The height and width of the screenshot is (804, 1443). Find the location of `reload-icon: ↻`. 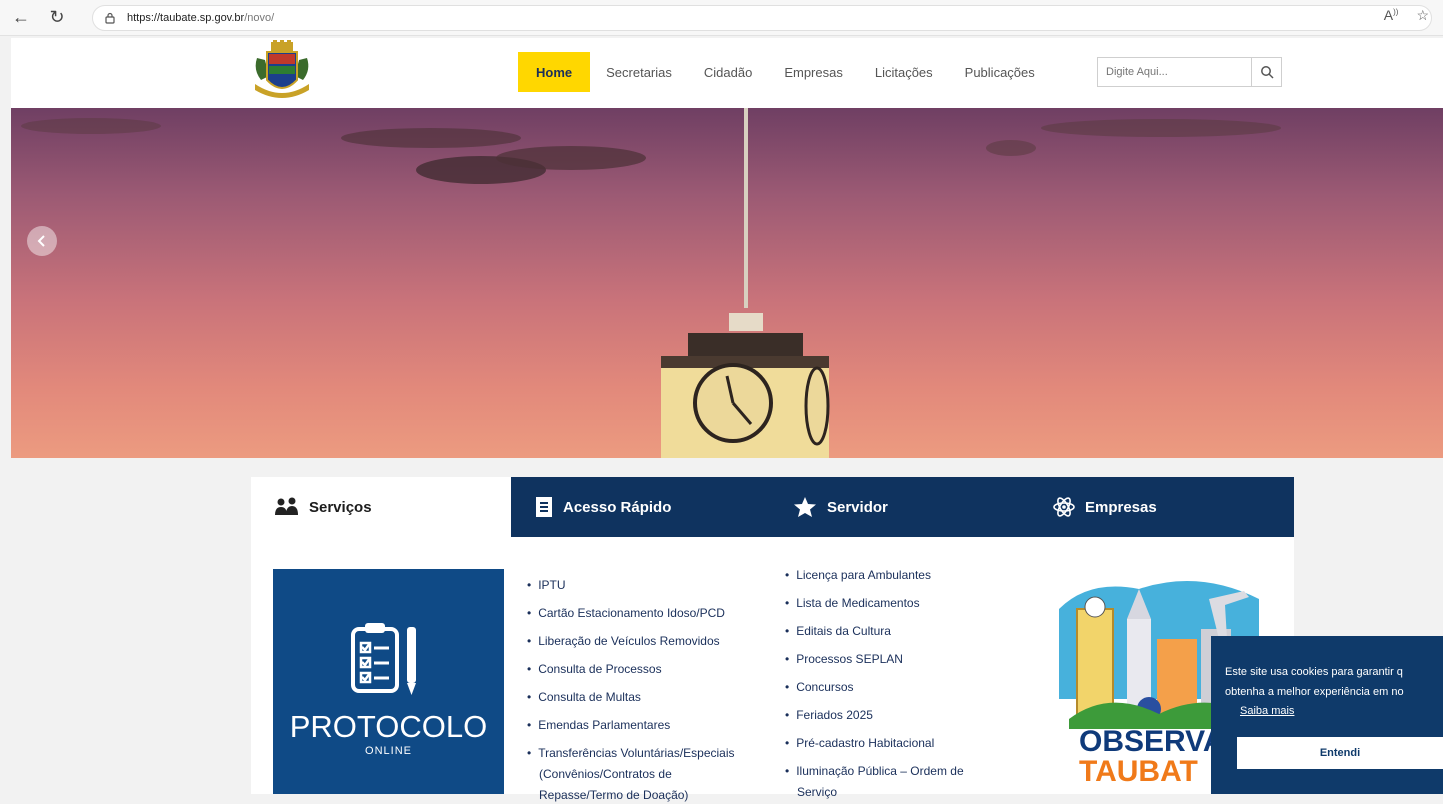

reload-icon: ↻ is located at coordinates (57, 18).